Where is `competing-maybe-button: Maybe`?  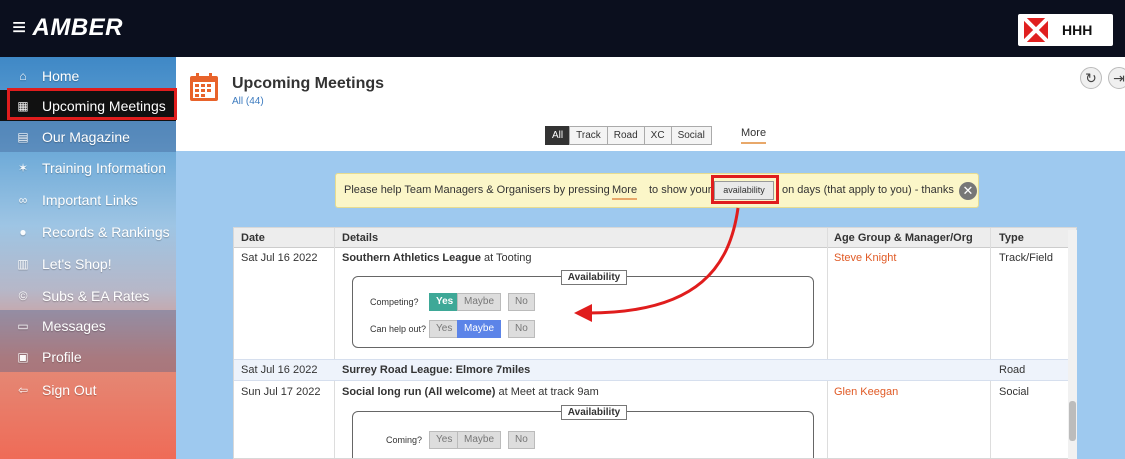
competing-maybe-button: Maybe is located at coordinates (479, 302).